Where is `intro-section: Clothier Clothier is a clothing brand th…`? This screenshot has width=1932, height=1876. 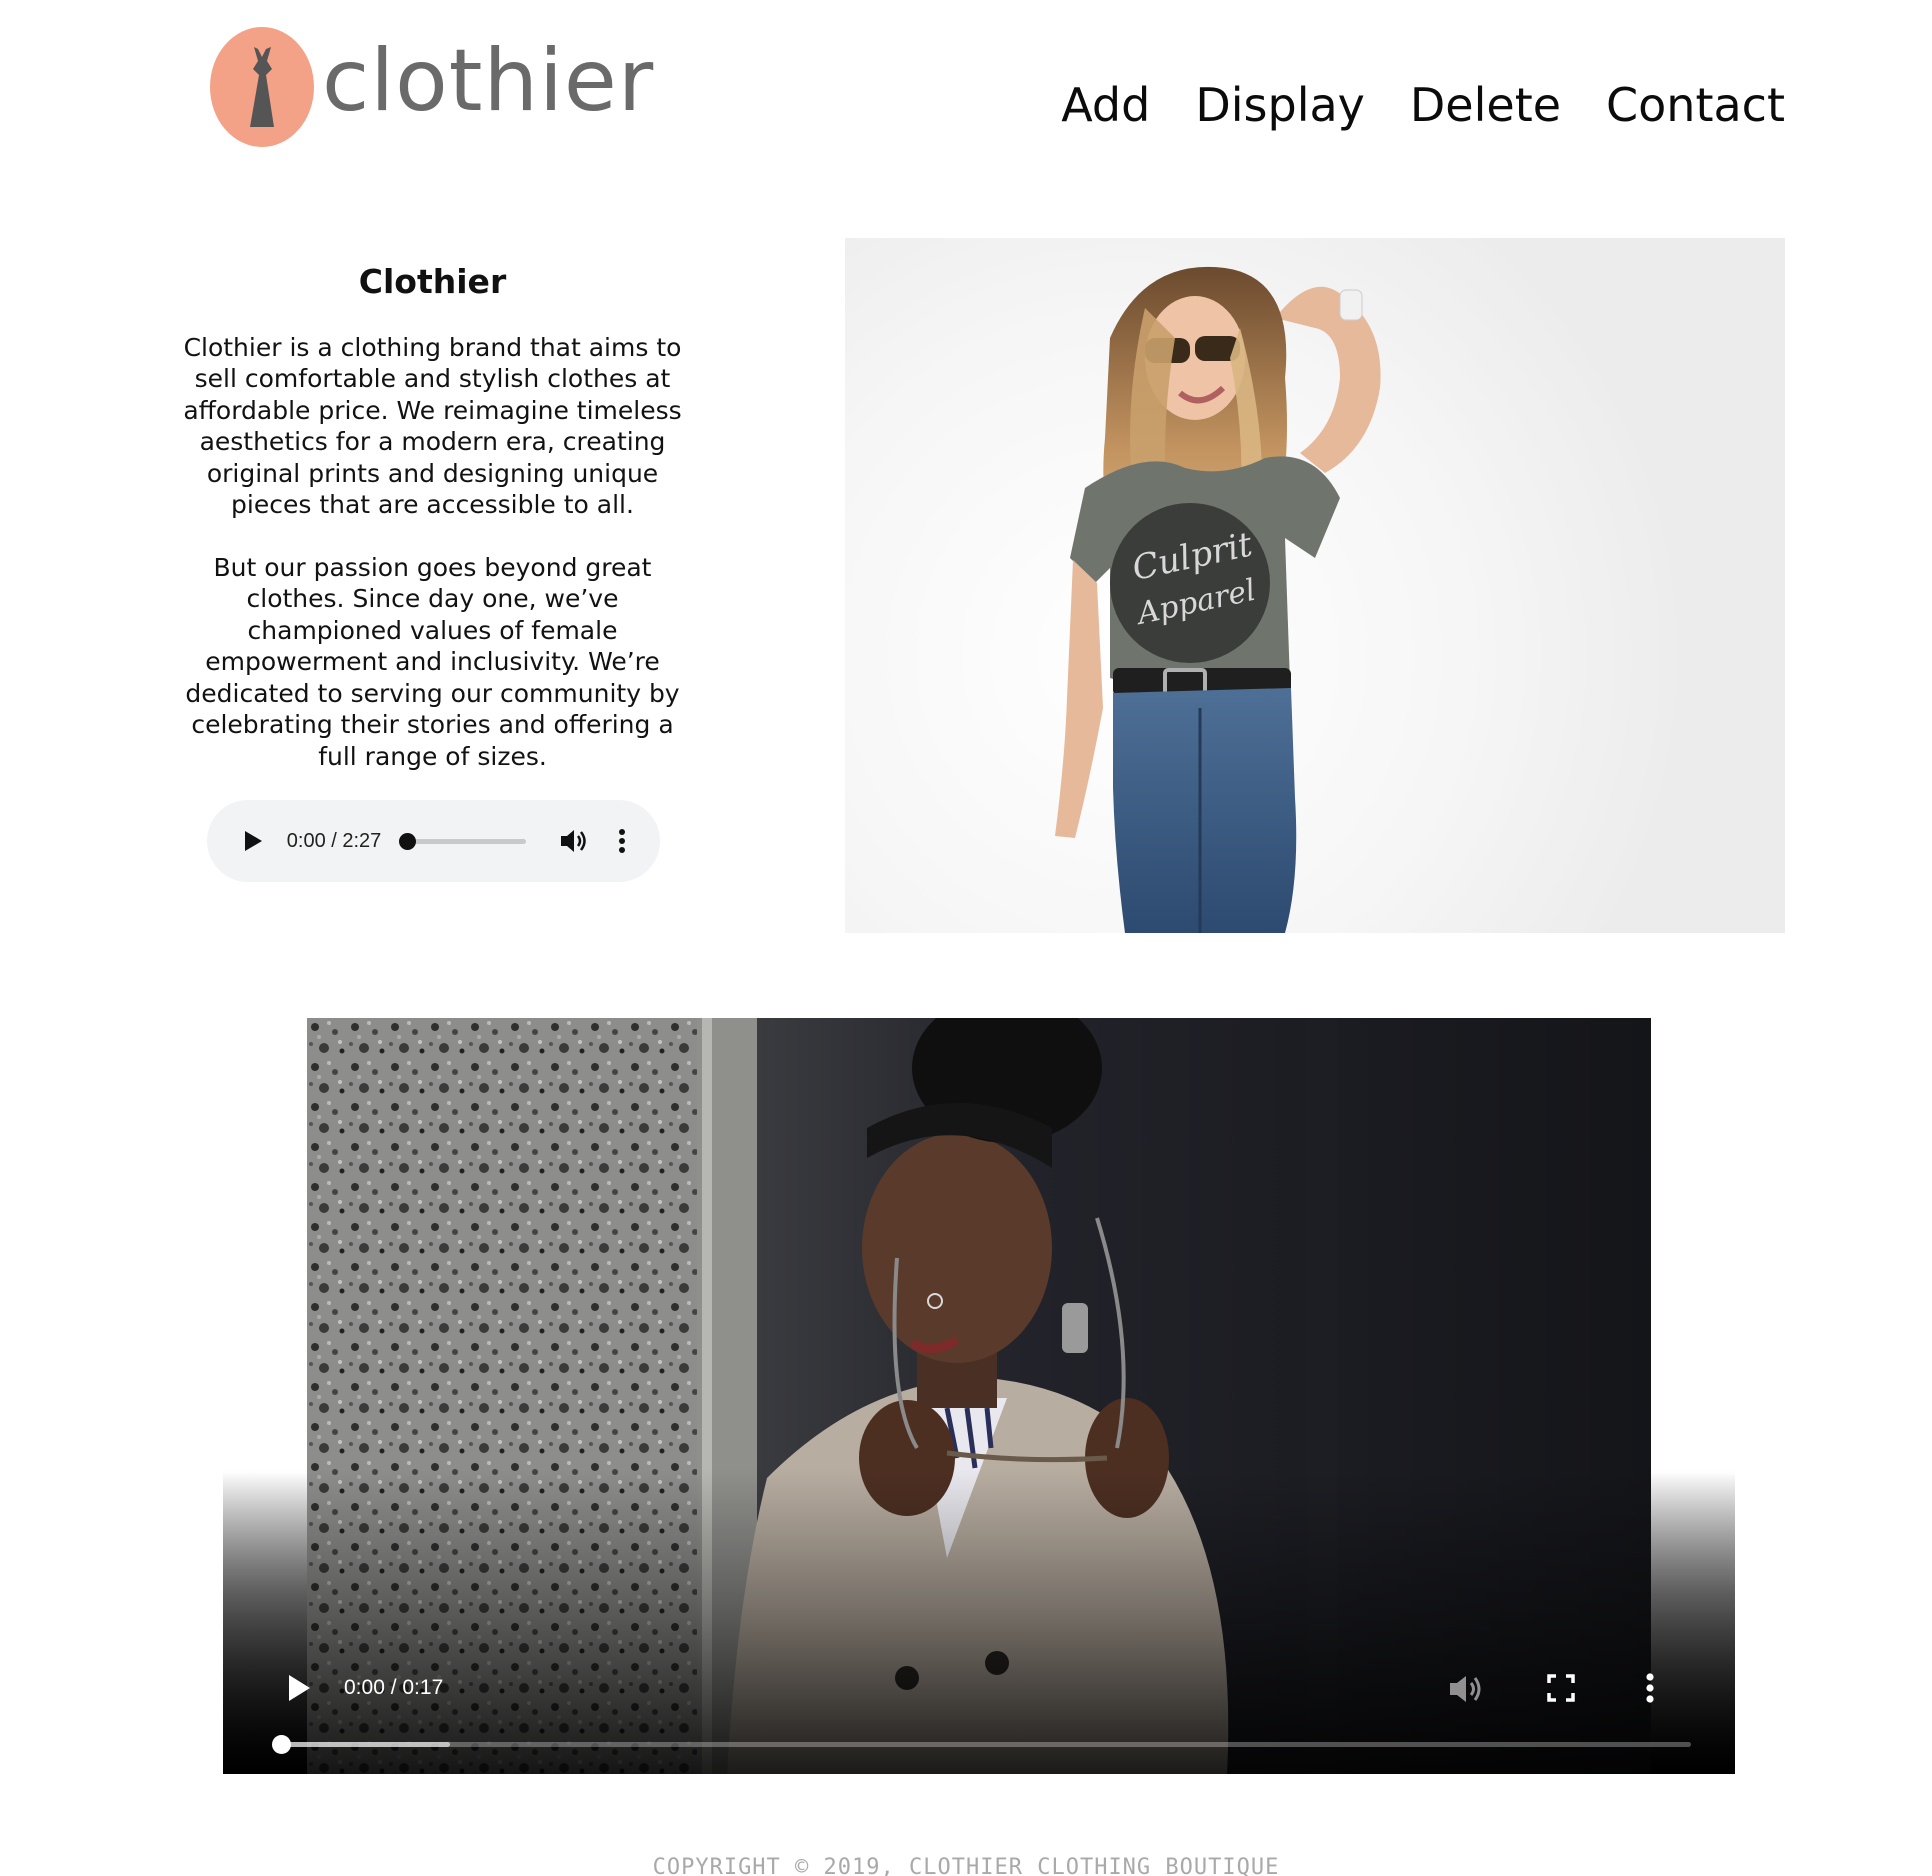 intro-section: Clothier Clothier is a clothing brand th… is located at coordinates (432, 517).